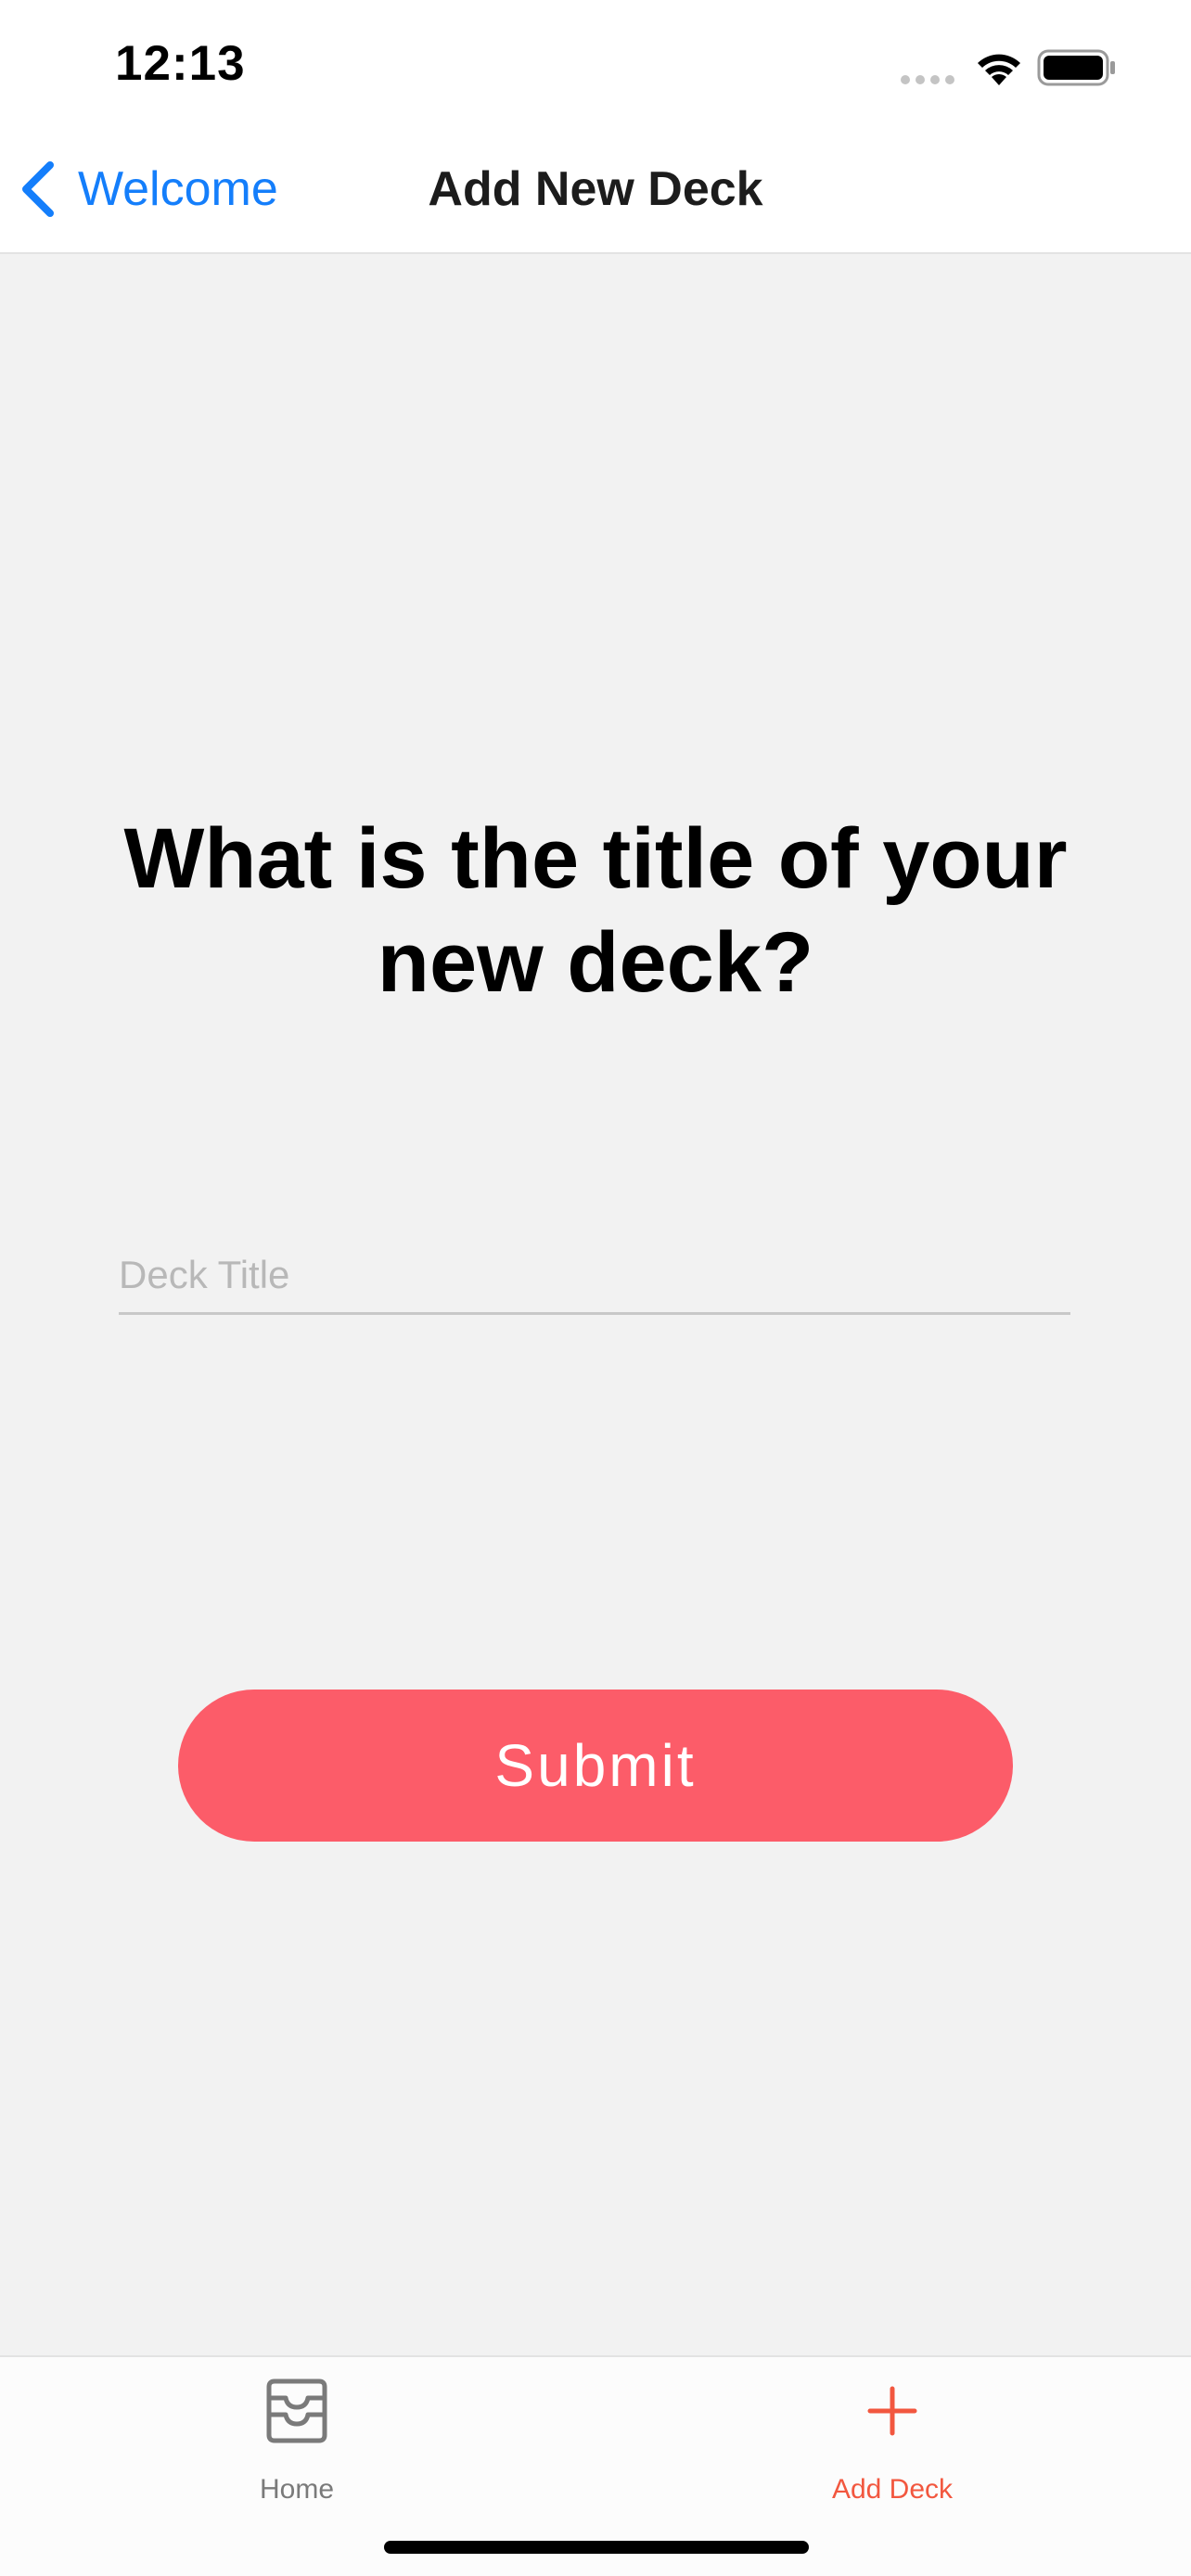 This screenshot has height=2576, width=1191. What do you see at coordinates (180, 64) in the screenshot?
I see `status-time: 12:13` at bounding box center [180, 64].